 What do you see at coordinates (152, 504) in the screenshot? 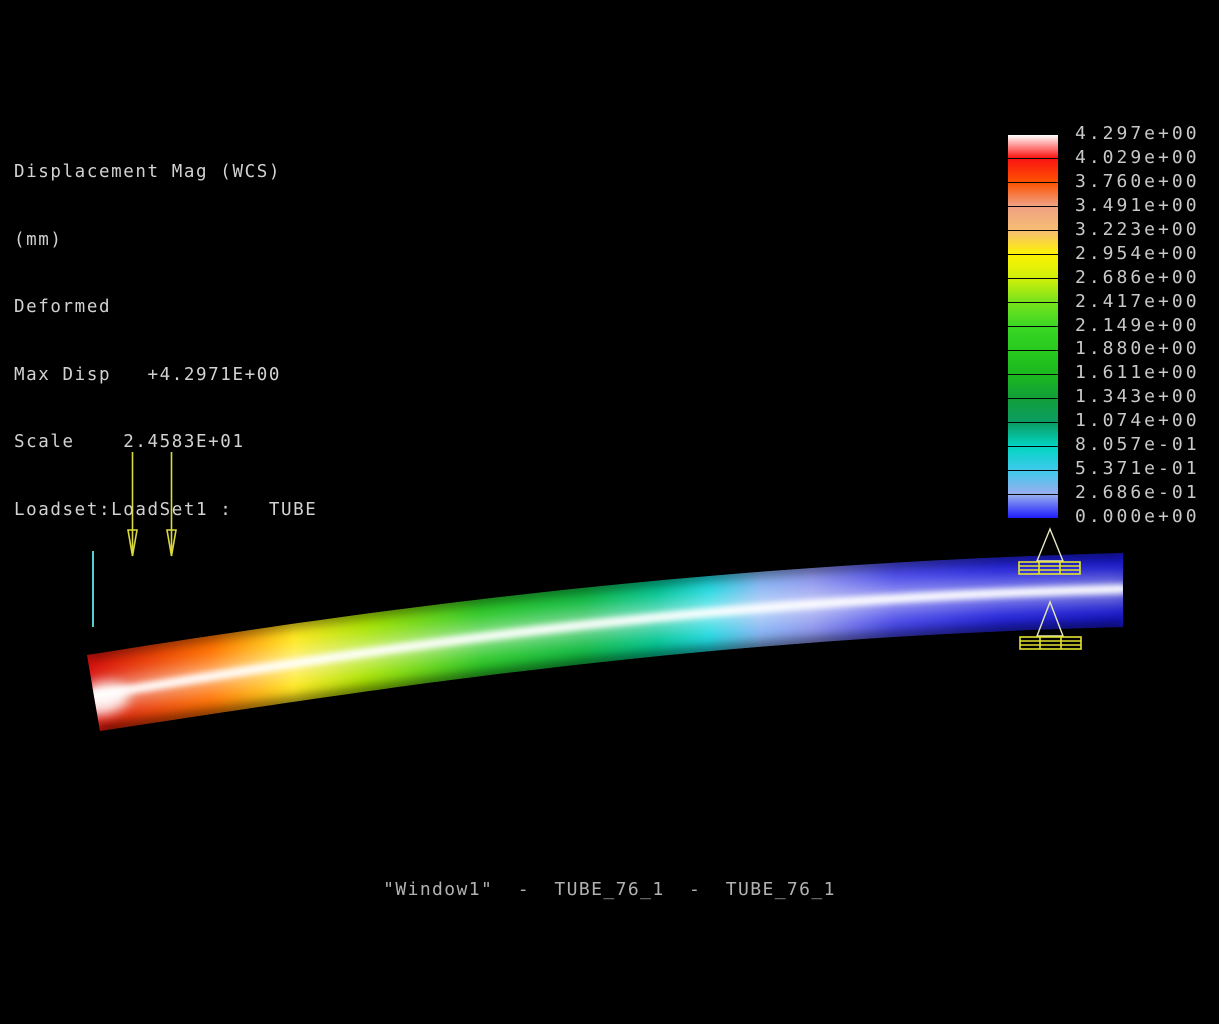
I see `load-arrows` at bounding box center [152, 504].